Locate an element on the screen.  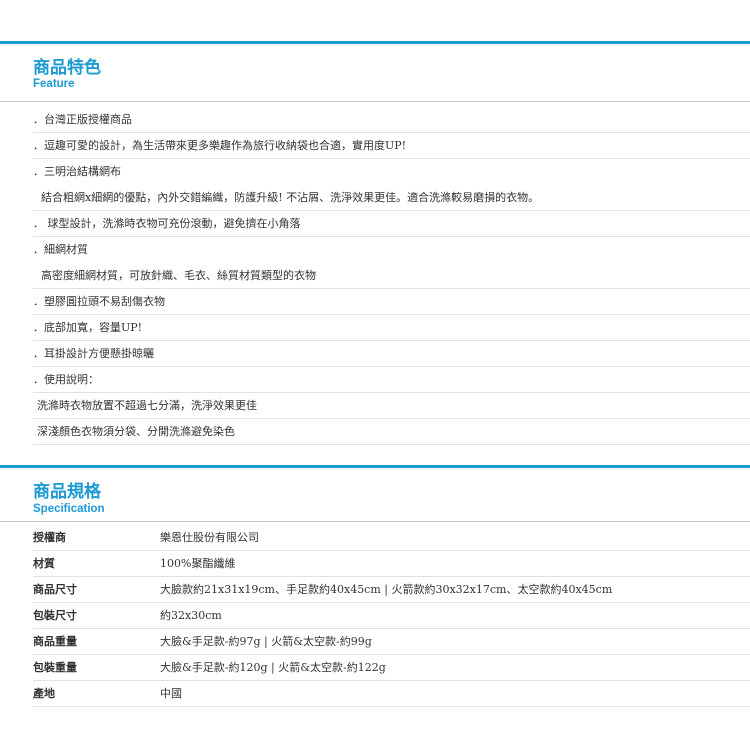
spec-label: 包裝重量 is located at coordinates (55, 667).